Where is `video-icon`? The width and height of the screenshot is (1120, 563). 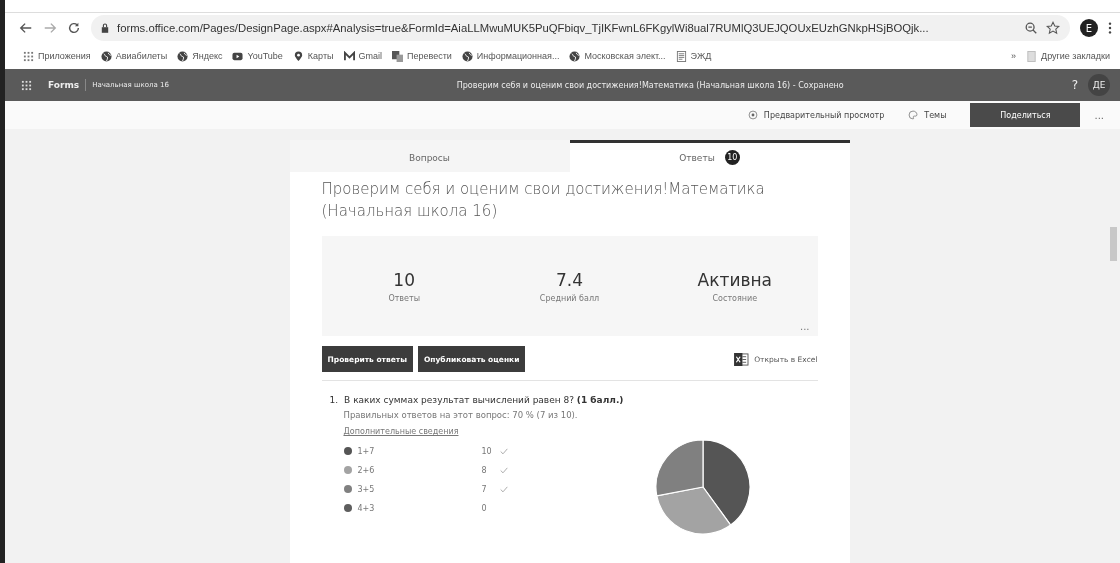 video-icon is located at coordinates (238, 56).